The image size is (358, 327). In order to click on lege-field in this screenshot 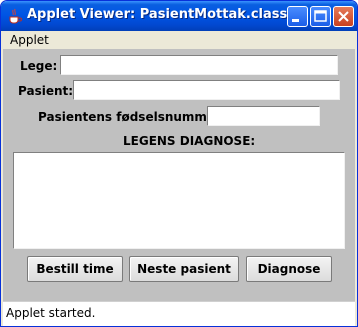, I will do `click(199, 65)`.